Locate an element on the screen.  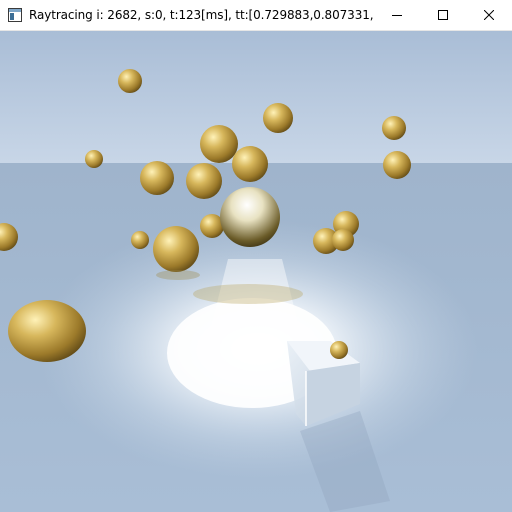
maximize-icon is located at coordinates (443, 15).